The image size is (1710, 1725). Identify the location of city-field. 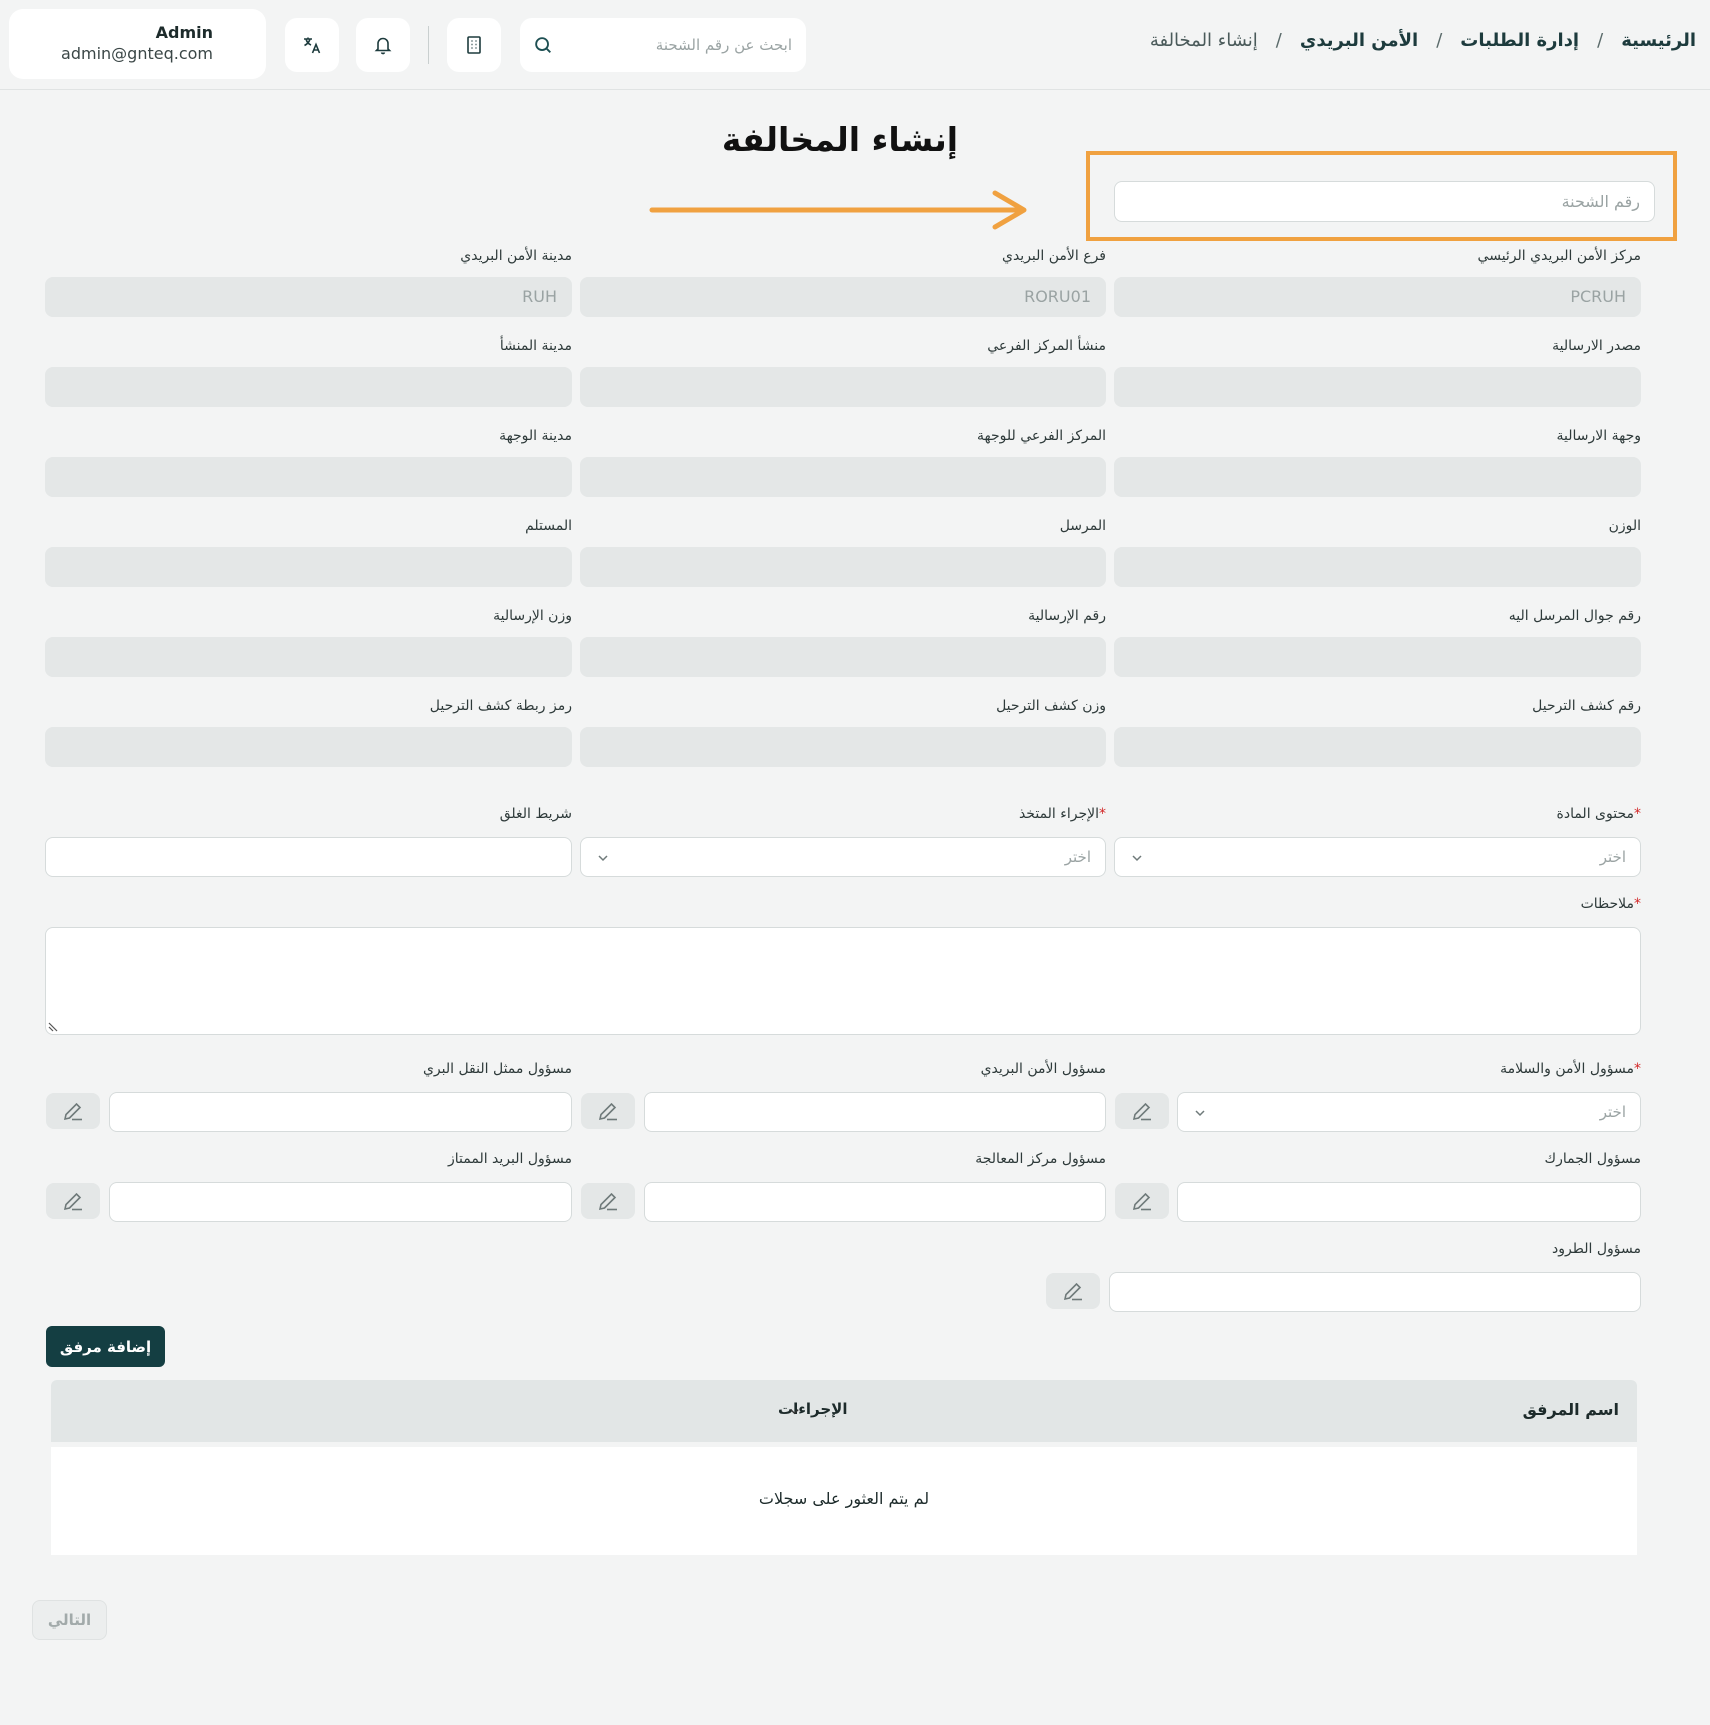
(308, 297).